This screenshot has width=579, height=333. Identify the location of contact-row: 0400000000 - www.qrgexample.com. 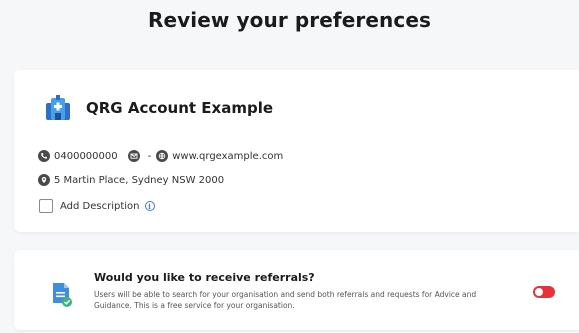
(160, 156).